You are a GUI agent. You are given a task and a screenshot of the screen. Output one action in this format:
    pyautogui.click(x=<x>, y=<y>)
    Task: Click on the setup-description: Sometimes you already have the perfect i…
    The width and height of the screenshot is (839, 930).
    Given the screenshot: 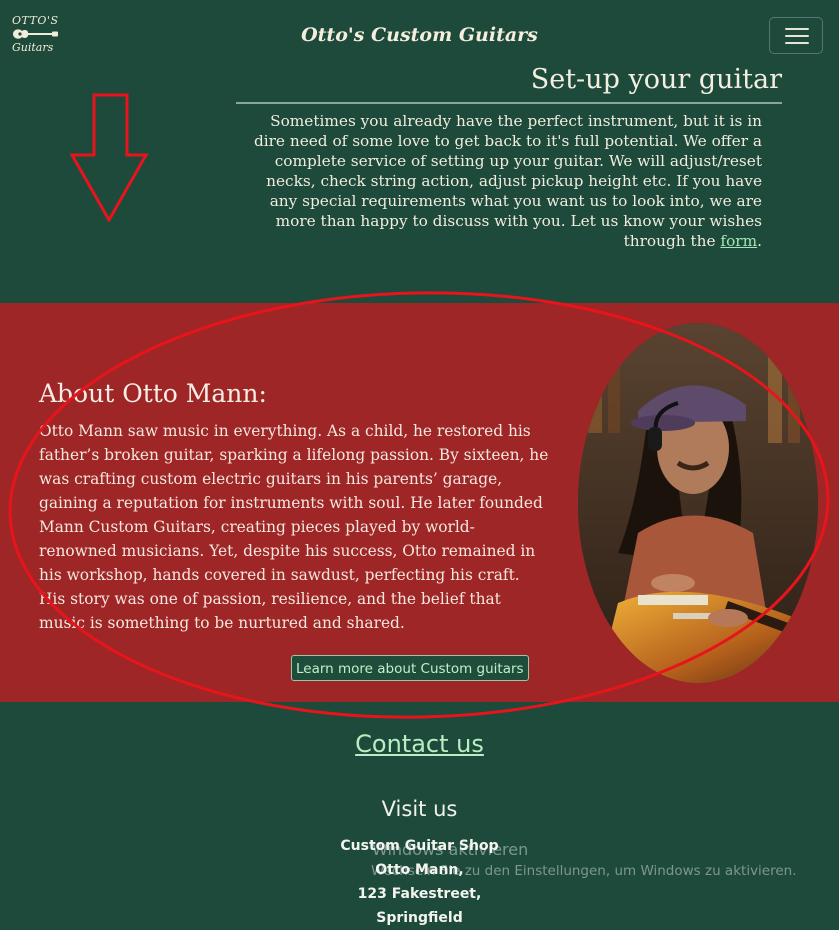 What is the action you would take?
    pyautogui.click(x=501, y=181)
    